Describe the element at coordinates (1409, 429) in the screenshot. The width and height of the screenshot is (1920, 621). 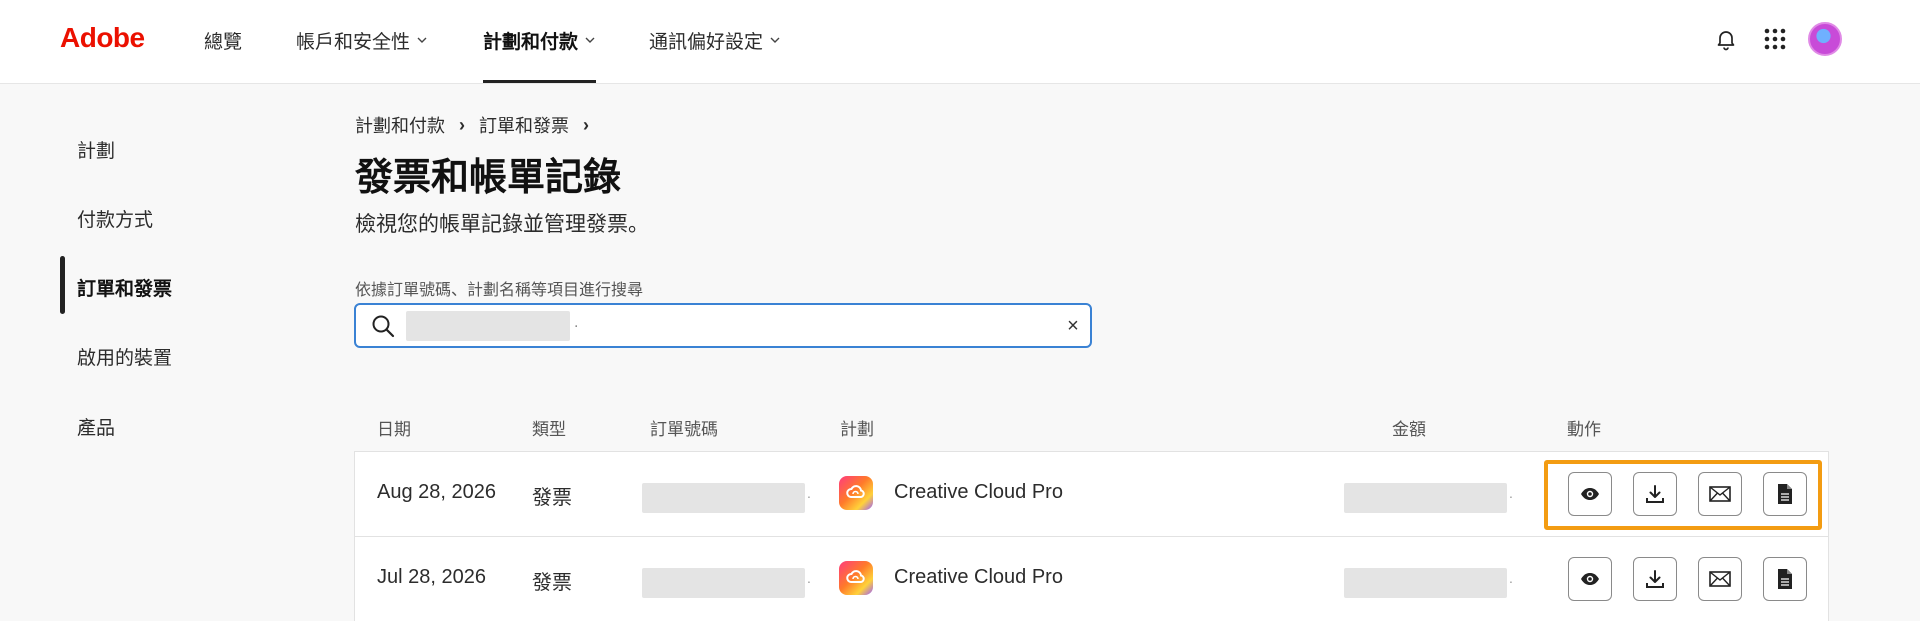
I see `column-header-amount: 金額` at that location.